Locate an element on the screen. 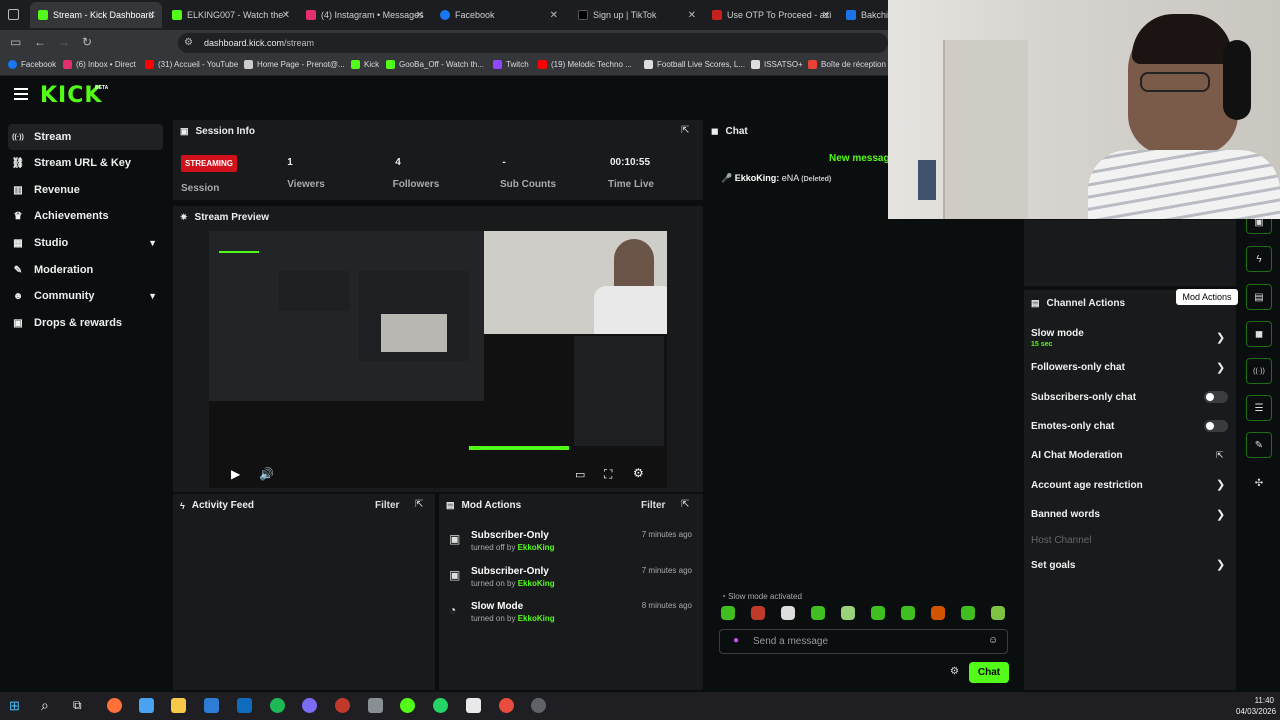 This screenshot has height=720, width=1280. bookmark-item: Kick is located at coordinates (365, 64).